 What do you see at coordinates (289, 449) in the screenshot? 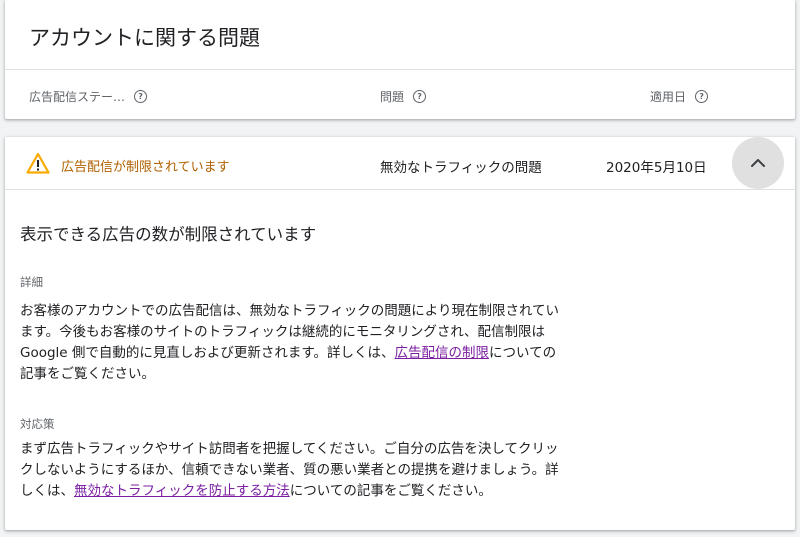
I see `paragraph-line: まず広告トラフィックやサイト訪問者を把握してください。ご自分の広告を決してクリッ` at bounding box center [289, 449].